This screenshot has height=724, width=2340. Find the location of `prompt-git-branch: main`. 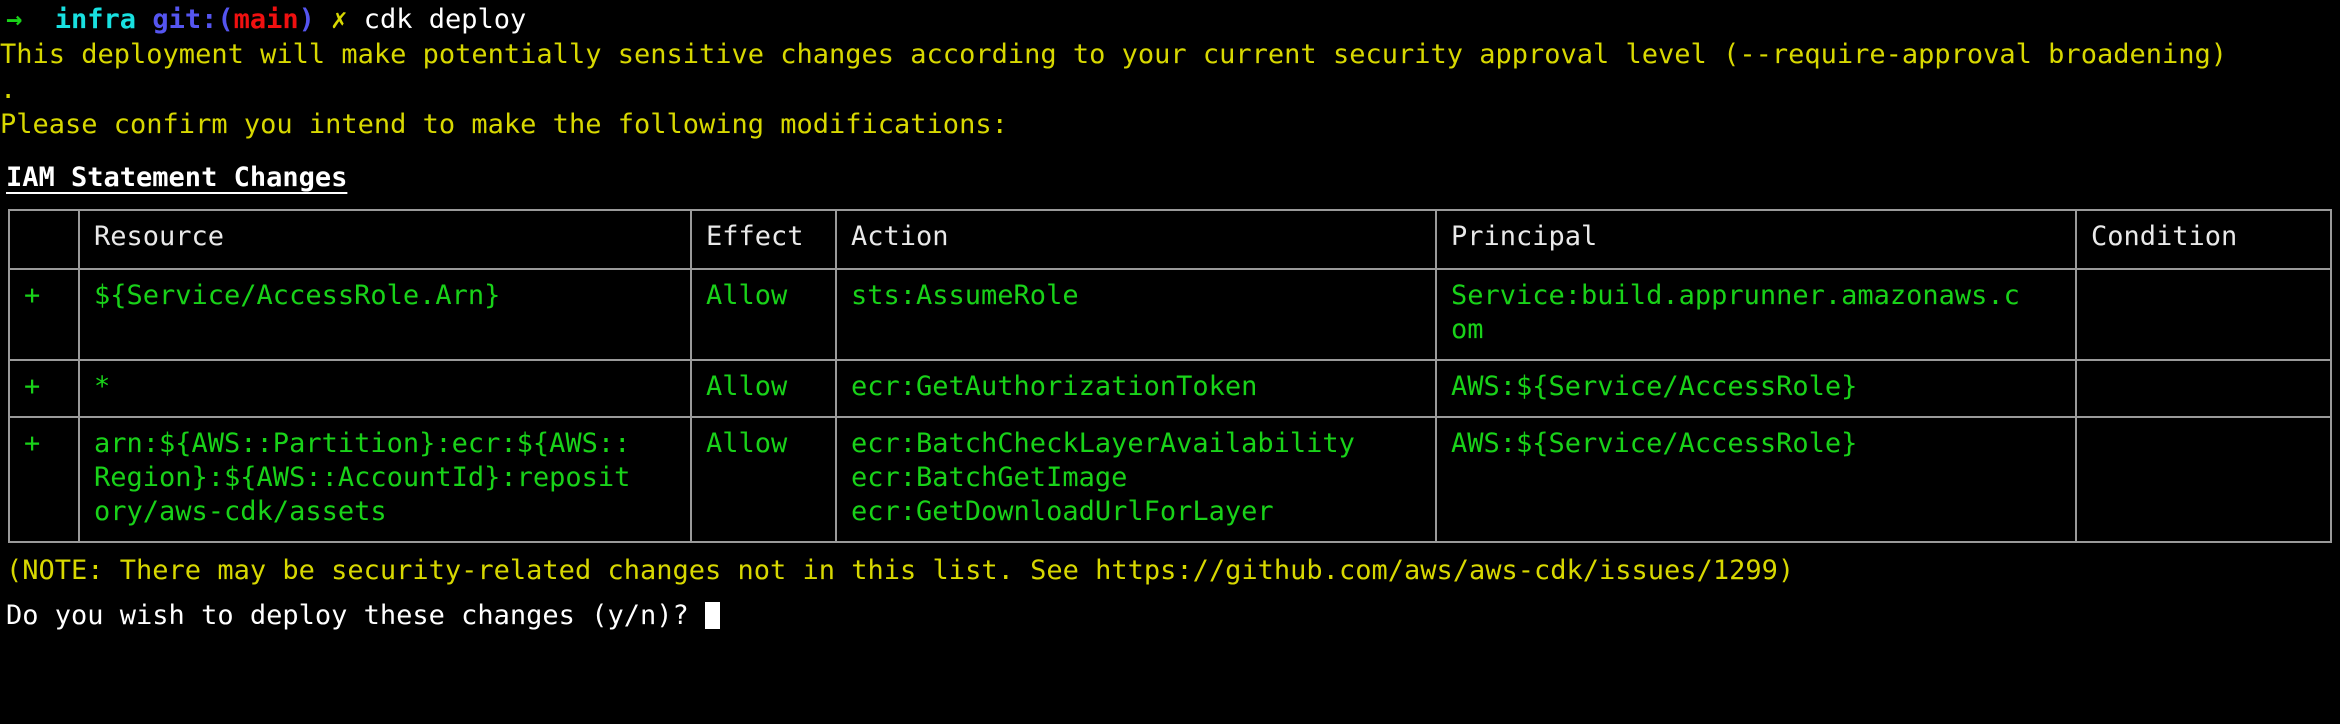

prompt-git-branch: main is located at coordinates (266, 19).